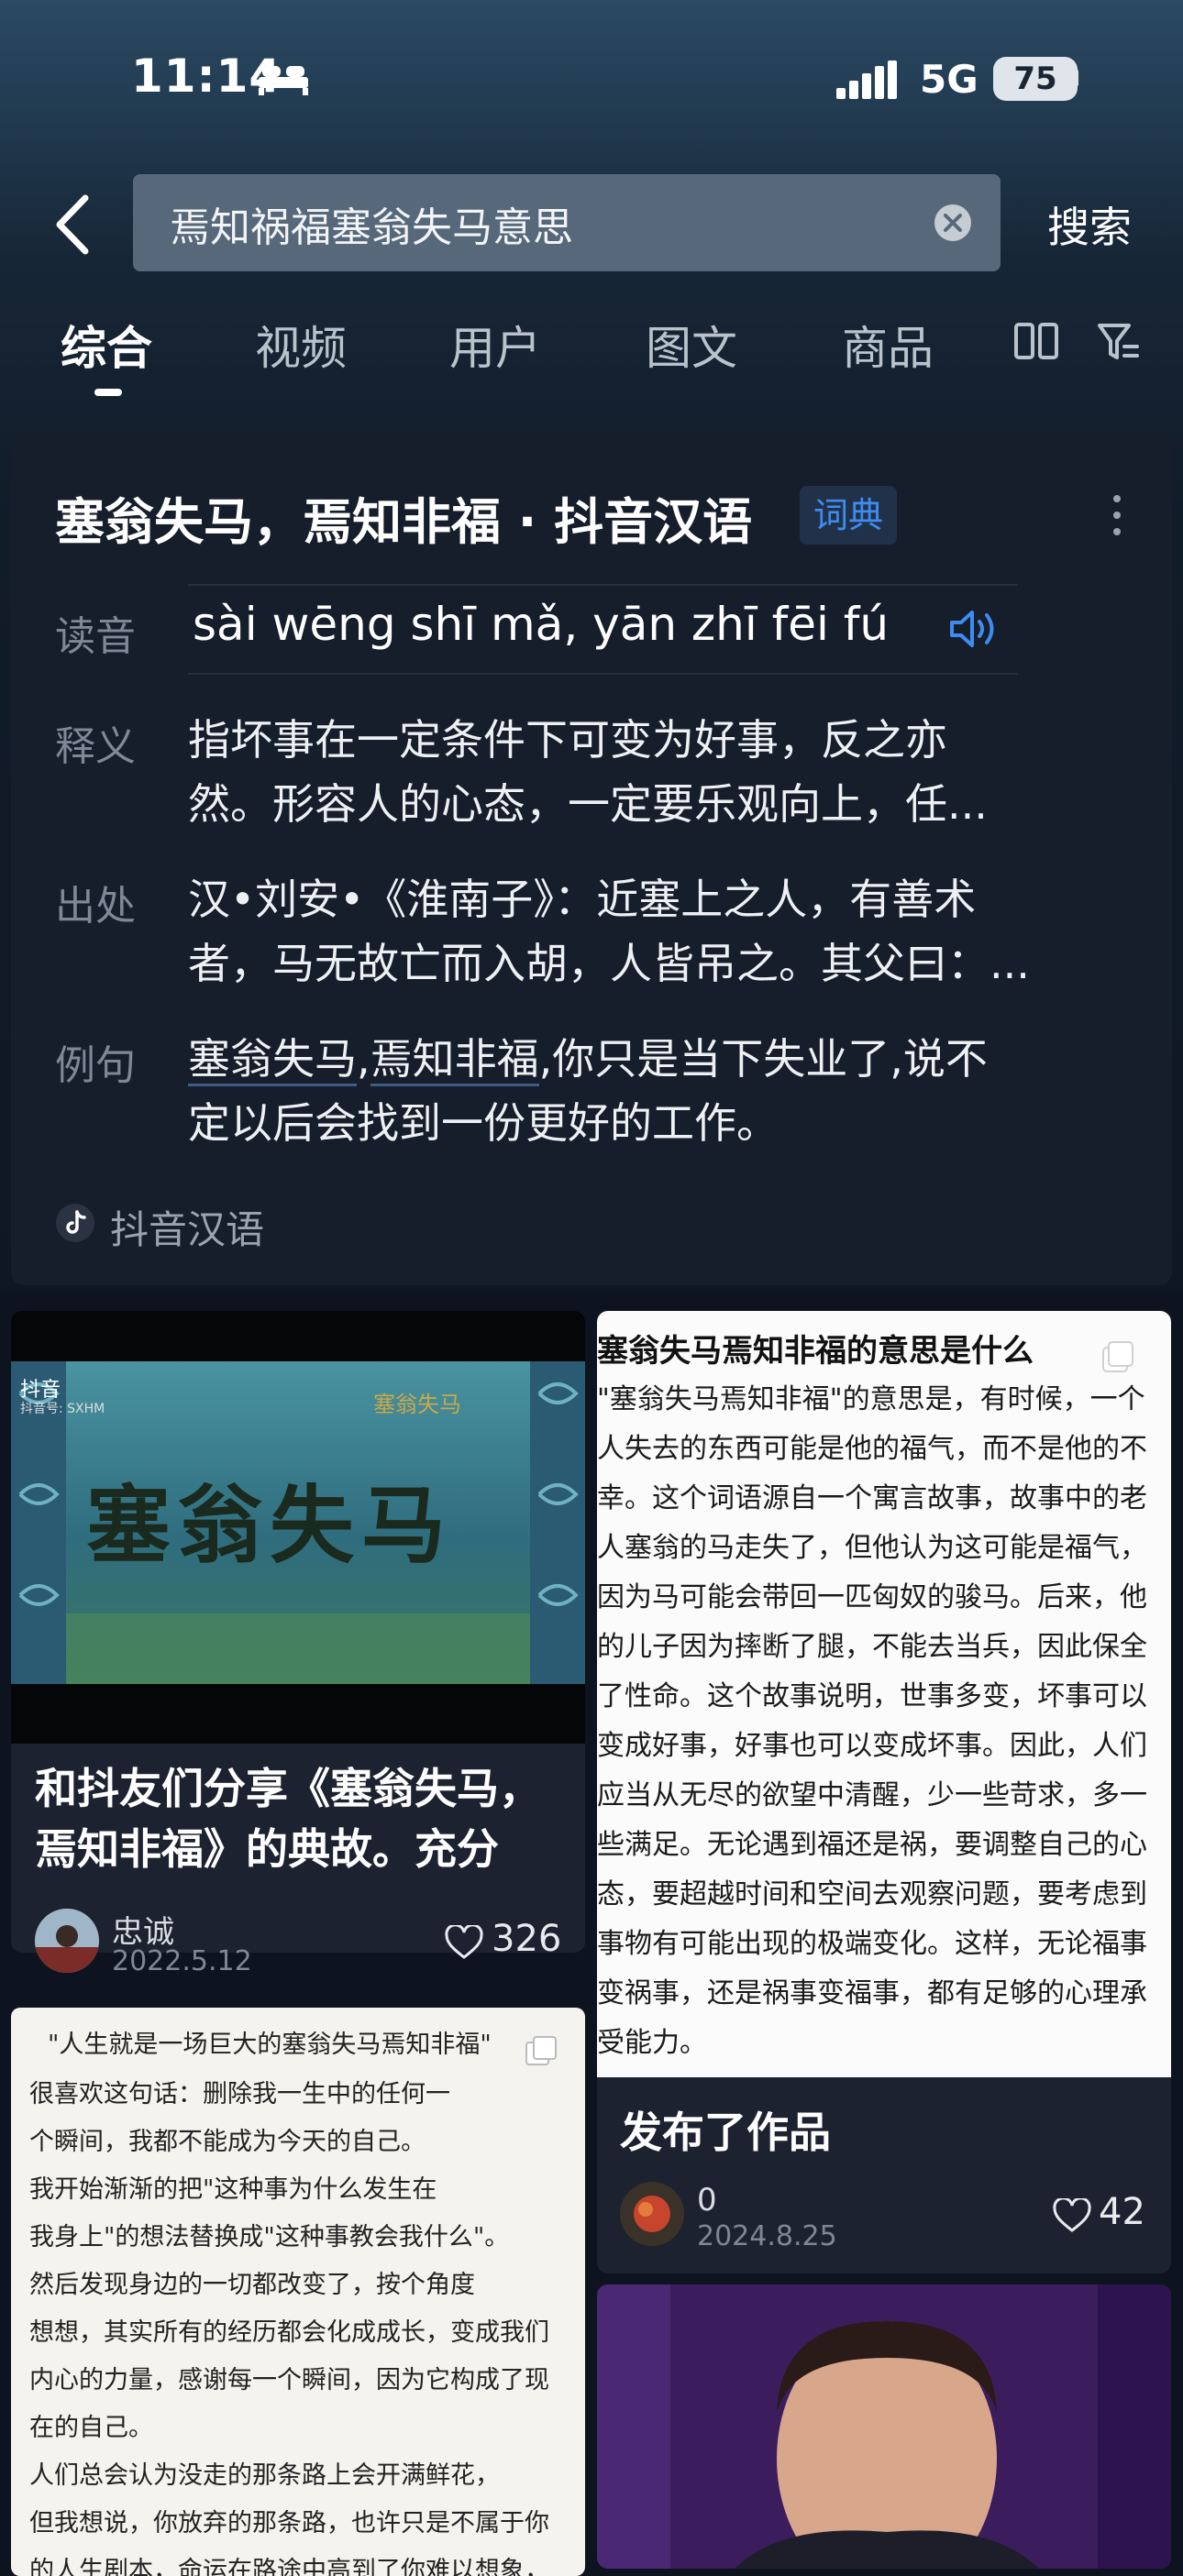 Image resolution: width=1183 pixels, height=2576 pixels. I want to click on article-line: 变成好事，好事也可以变成坏事。因此，人们, so click(872, 1746).